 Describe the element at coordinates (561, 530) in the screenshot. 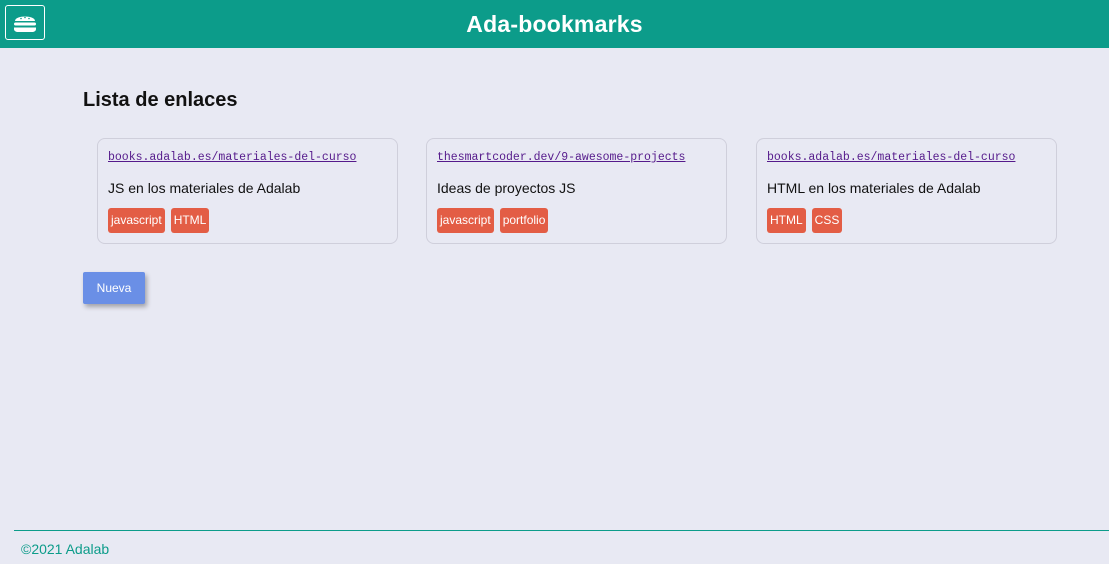

I see `footer-divider` at that location.